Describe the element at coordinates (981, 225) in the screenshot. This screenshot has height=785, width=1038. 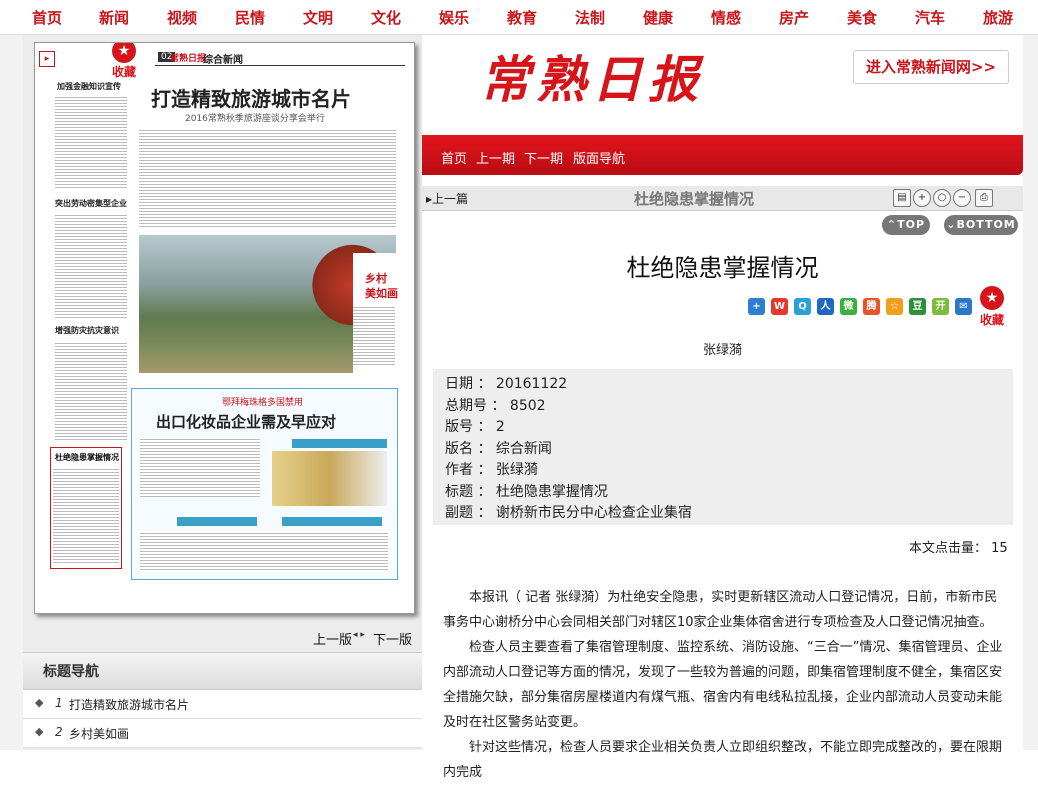
I see `bottom-button: ⌄BOTTOM` at that location.